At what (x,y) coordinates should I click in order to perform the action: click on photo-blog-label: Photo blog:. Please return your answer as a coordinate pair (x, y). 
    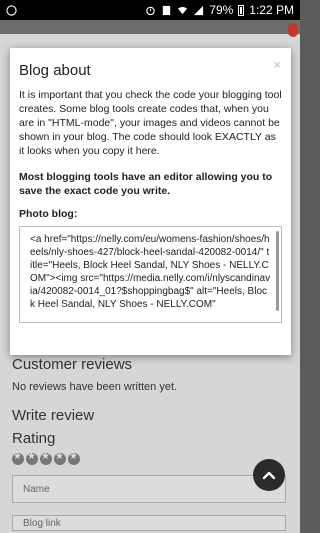
    Looking at the image, I should click on (48, 214).